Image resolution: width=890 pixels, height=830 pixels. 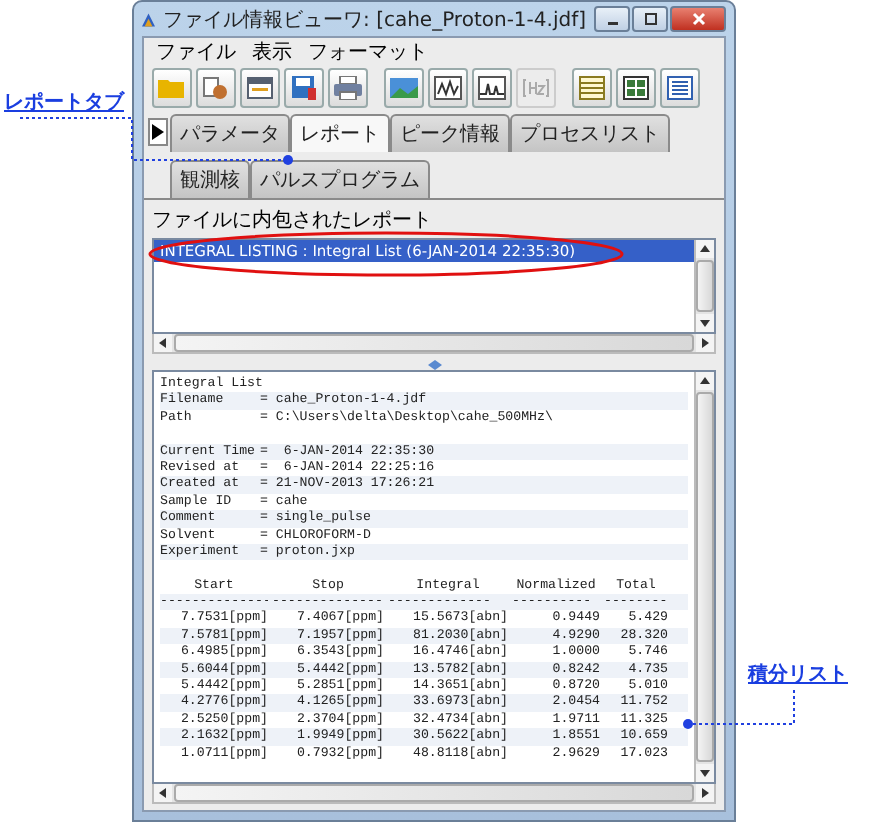 What do you see at coordinates (740, 710) in the screenshot?
I see `leader-line` at bounding box center [740, 710].